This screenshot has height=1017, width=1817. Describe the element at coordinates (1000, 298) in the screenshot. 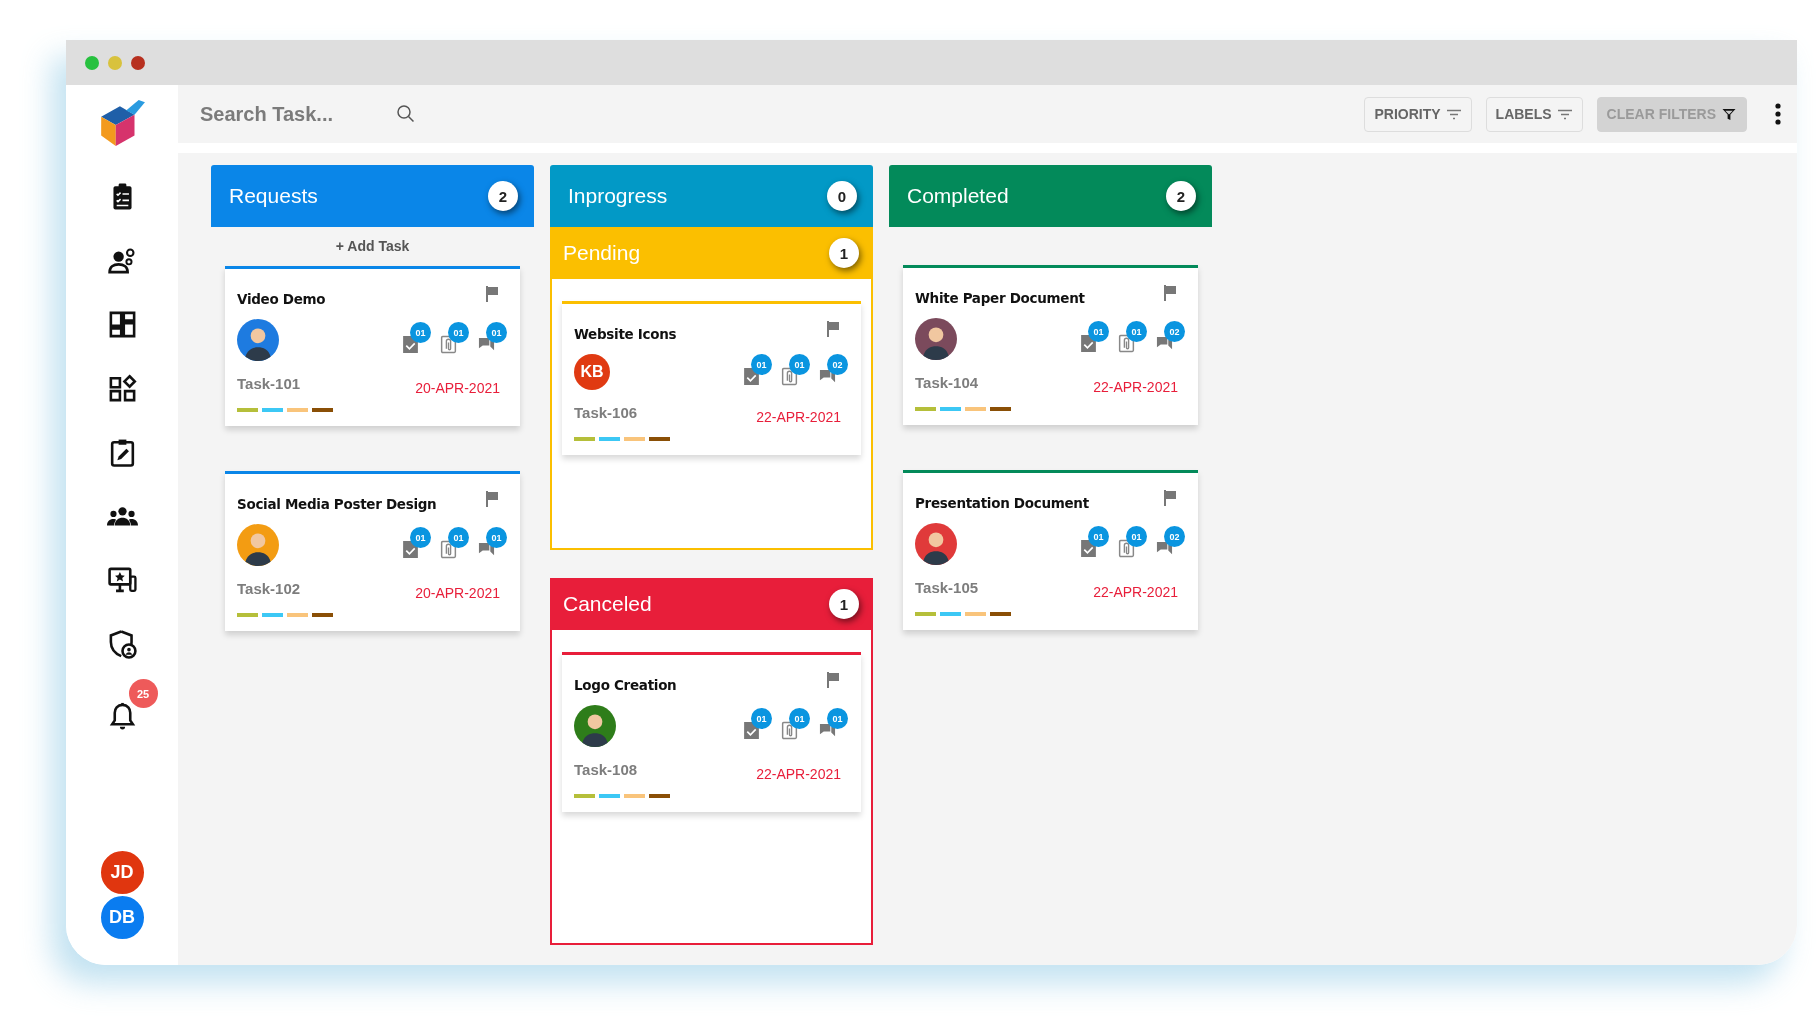

I see `task-title: White Paper Document` at that location.